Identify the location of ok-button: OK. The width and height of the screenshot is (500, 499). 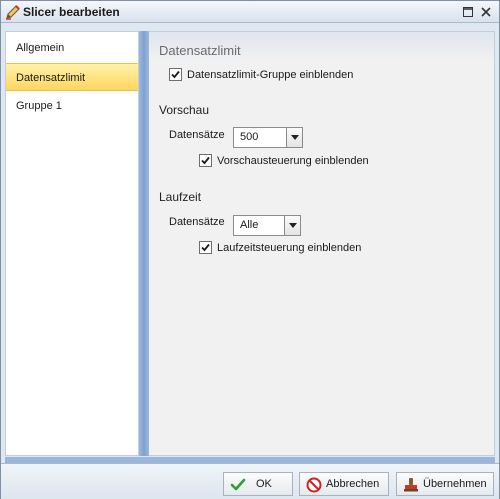
(258, 484).